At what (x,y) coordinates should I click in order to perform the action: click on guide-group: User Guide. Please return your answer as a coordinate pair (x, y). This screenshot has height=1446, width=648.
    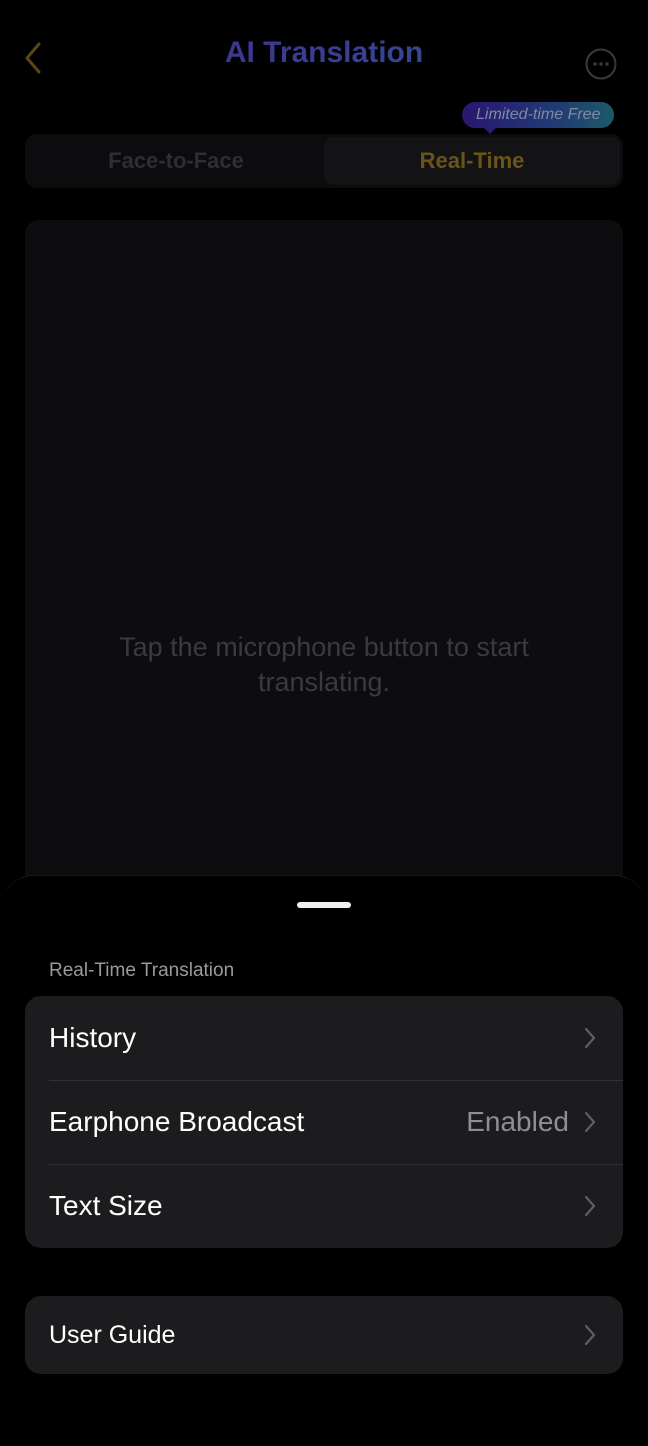
    Looking at the image, I should click on (324, 1335).